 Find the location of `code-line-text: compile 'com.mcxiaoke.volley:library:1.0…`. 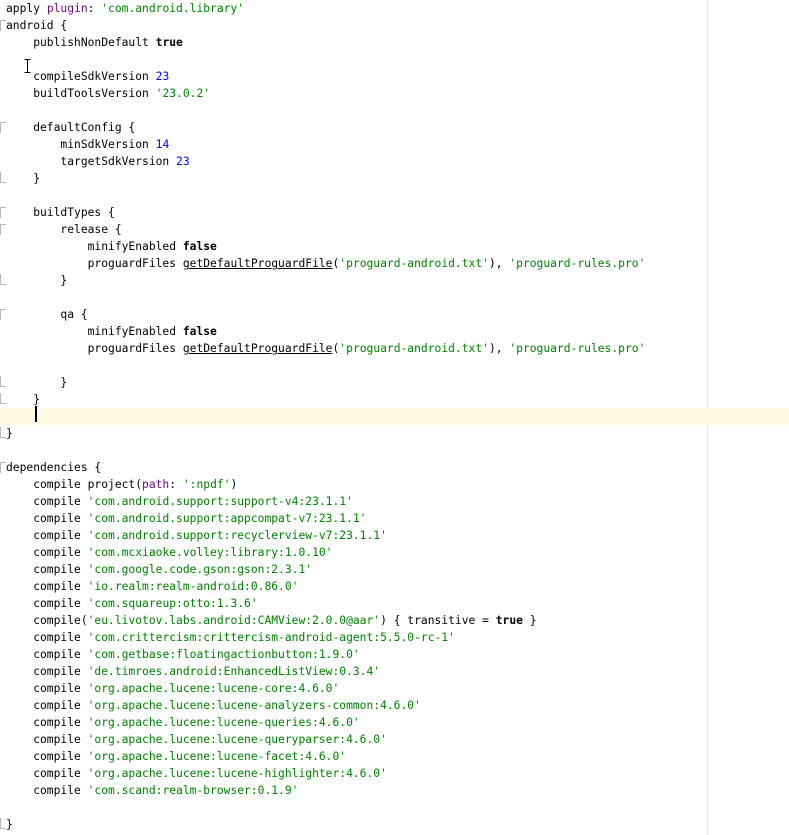

code-line-text: compile 'com.mcxiaoke.volley:library:1.0… is located at coordinates (169, 552).